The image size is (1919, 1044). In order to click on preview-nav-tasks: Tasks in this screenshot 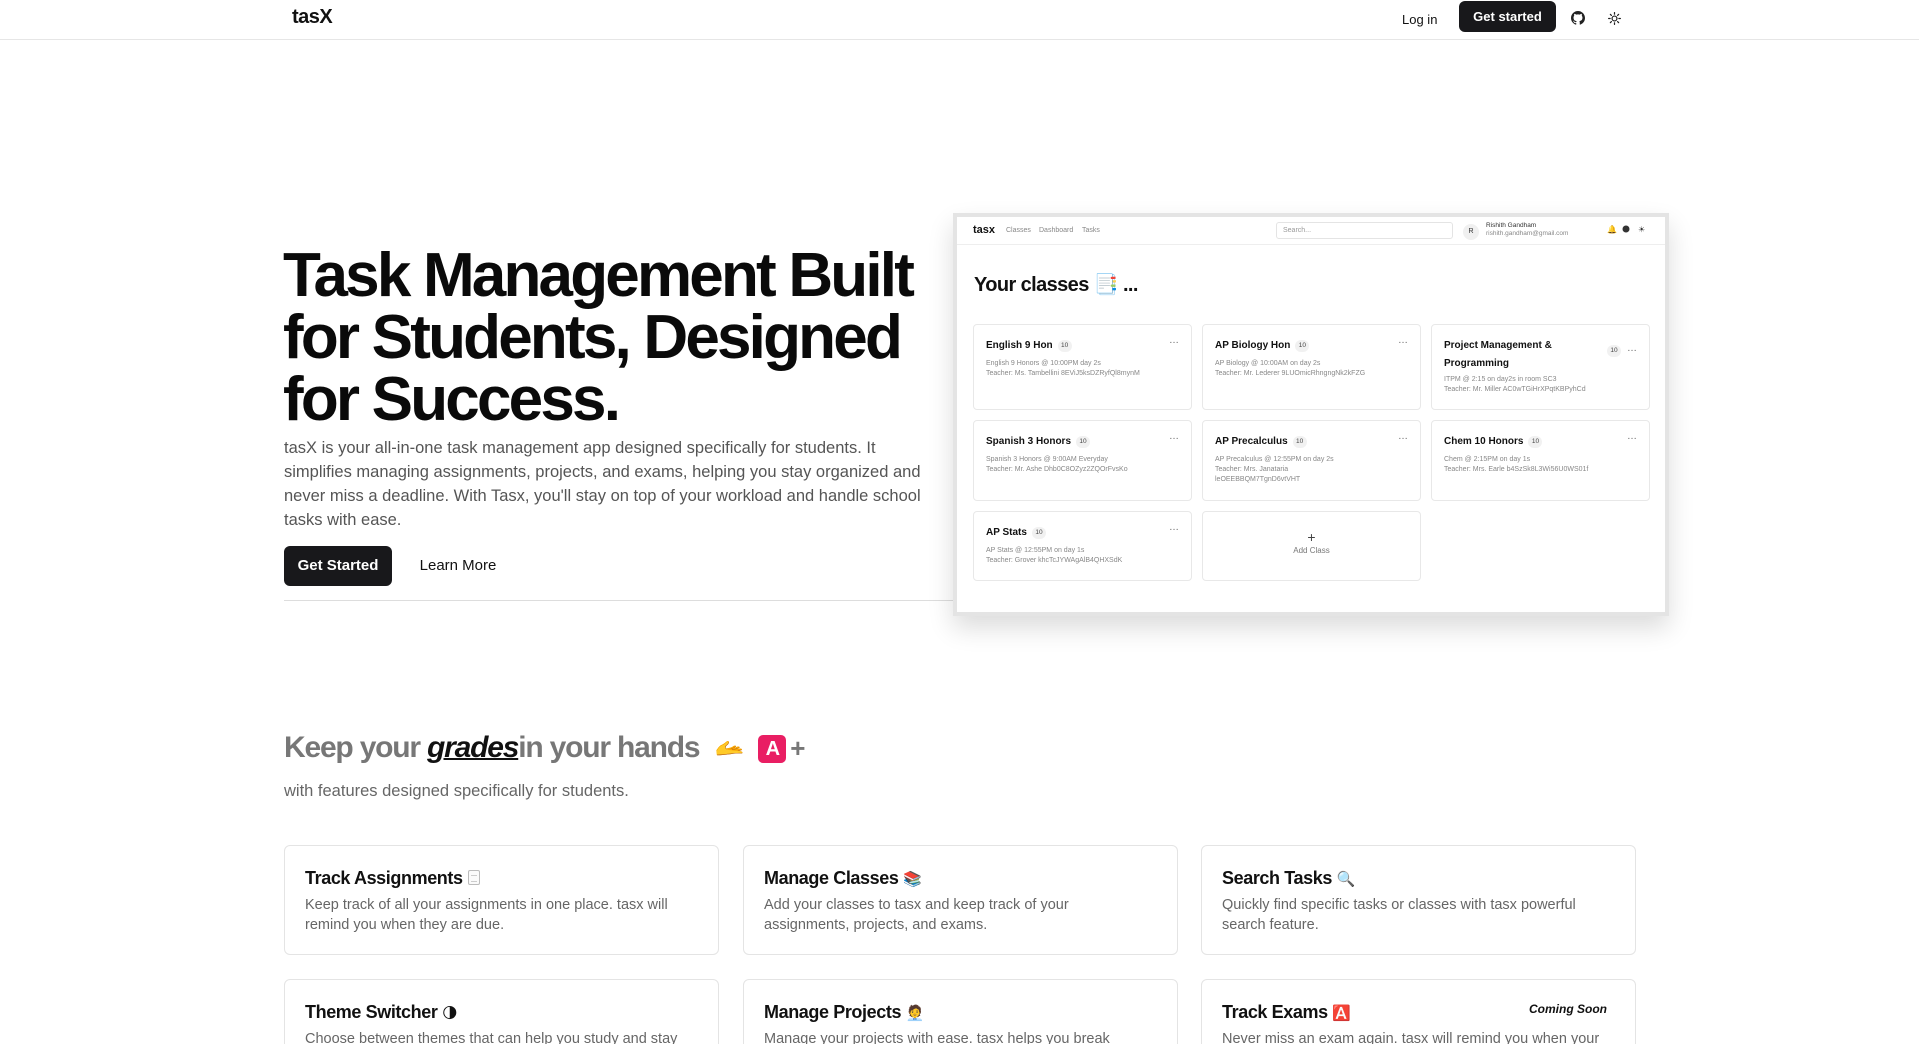, I will do `click(1091, 230)`.